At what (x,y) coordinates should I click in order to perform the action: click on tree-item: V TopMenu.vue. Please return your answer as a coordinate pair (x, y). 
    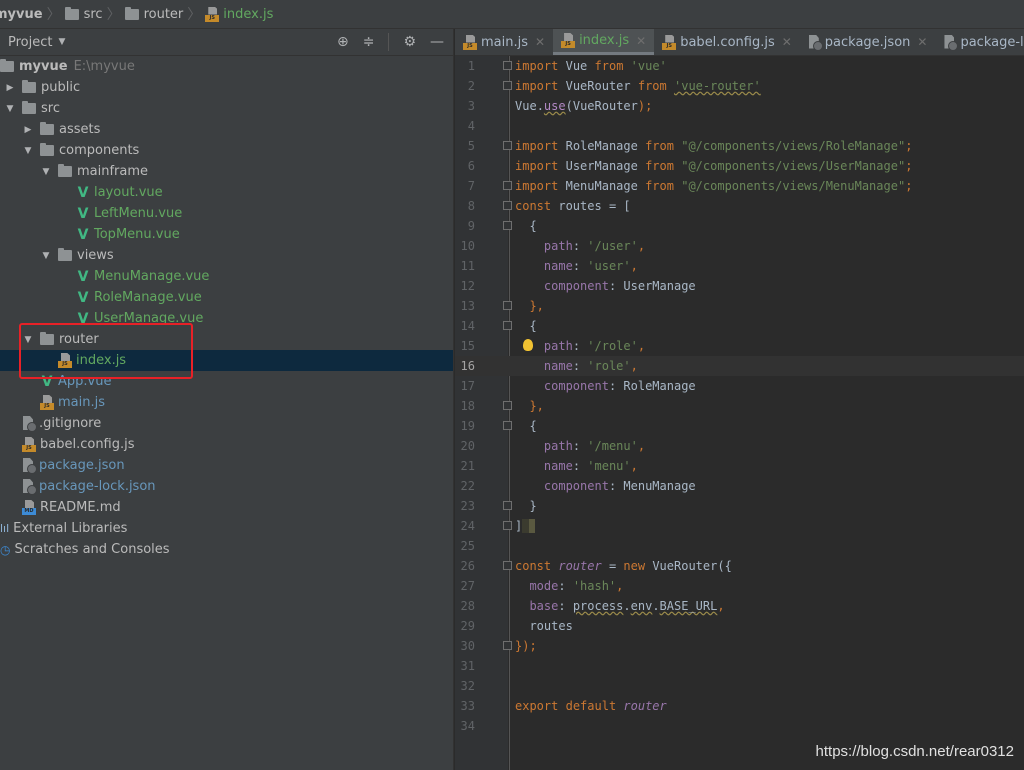
    Looking at the image, I should click on (265, 234).